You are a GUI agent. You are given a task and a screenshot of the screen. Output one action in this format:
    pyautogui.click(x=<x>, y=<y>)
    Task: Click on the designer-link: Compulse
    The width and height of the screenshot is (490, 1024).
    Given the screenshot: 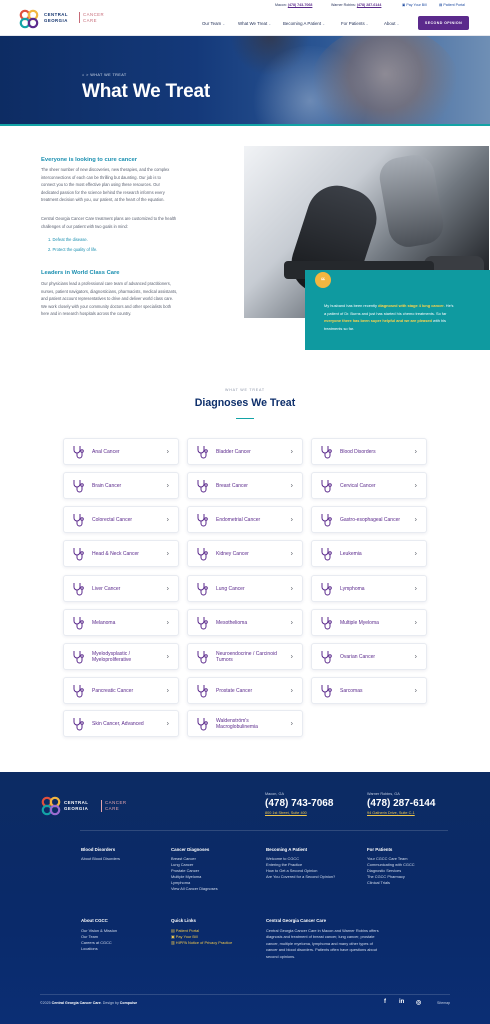 What is the action you would take?
    pyautogui.click(x=128, y=1003)
    